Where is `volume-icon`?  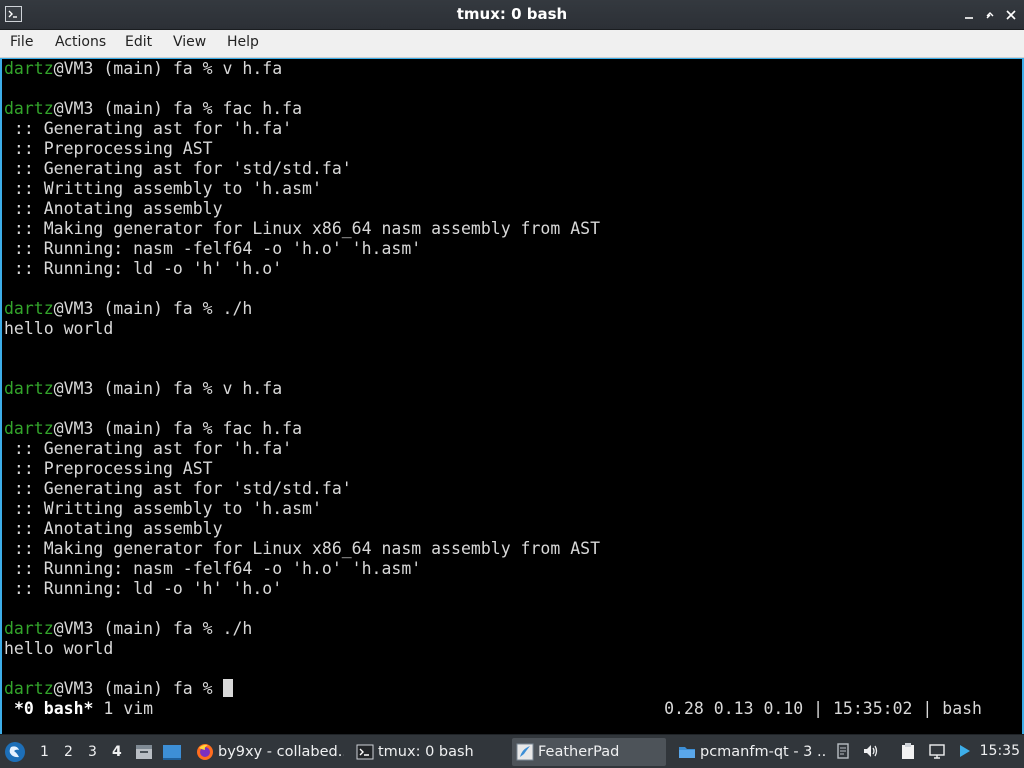 volume-icon is located at coordinates (871, 751).